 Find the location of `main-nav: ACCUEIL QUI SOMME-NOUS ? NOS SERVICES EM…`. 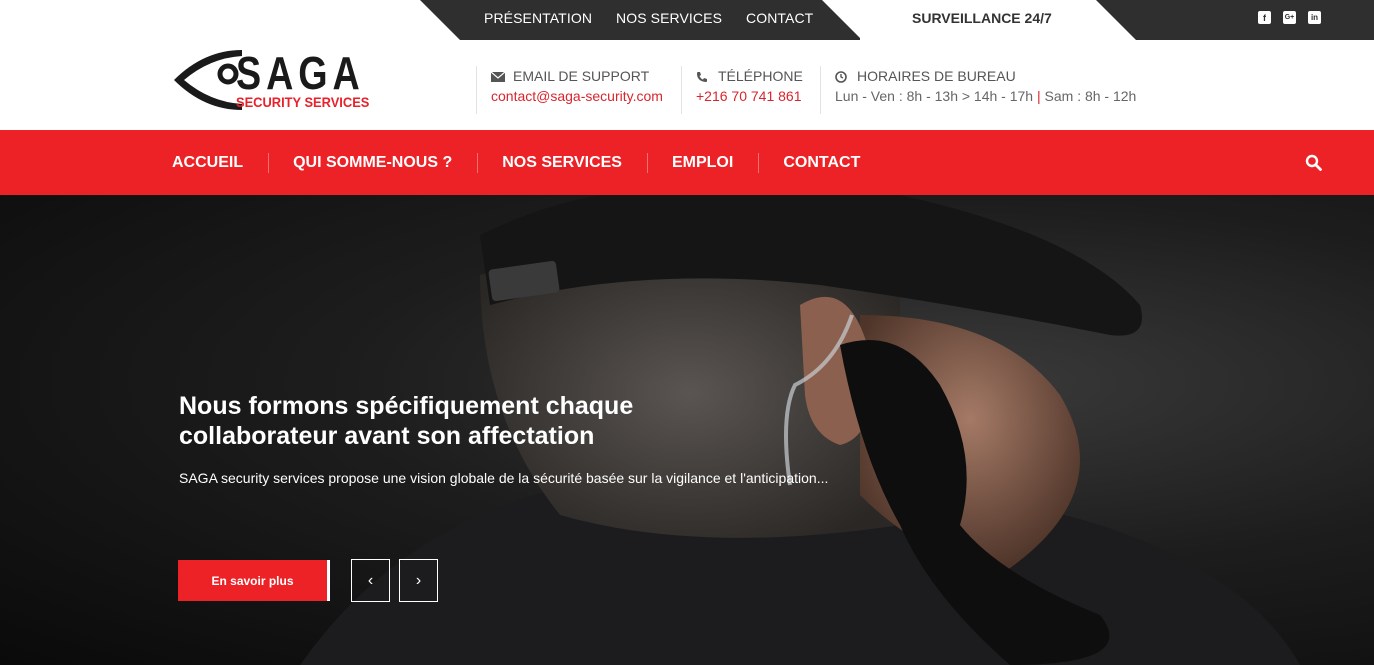

main-nav: ACCUEIL QUI SOMME-NOUS ? NOS SERVICES EM… is located at coordinates (687, 162).